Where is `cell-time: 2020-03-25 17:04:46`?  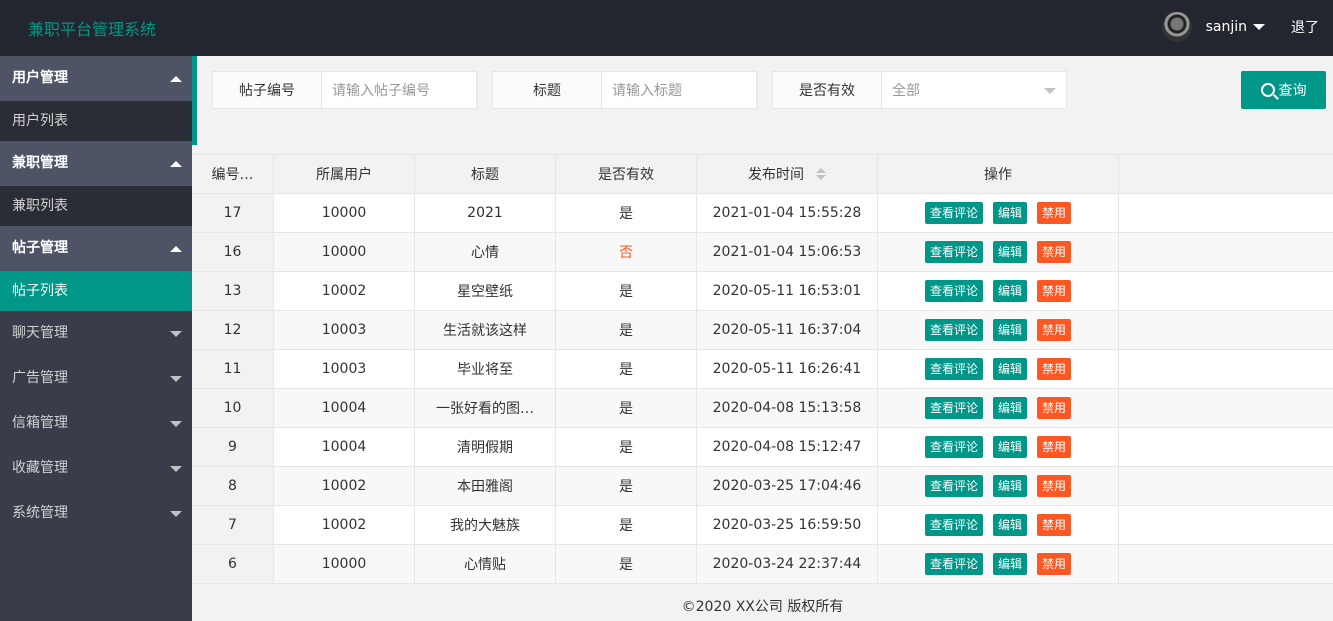
cell-time: 2020-03-25 17:04:46 is located at coordinates (787, 486).